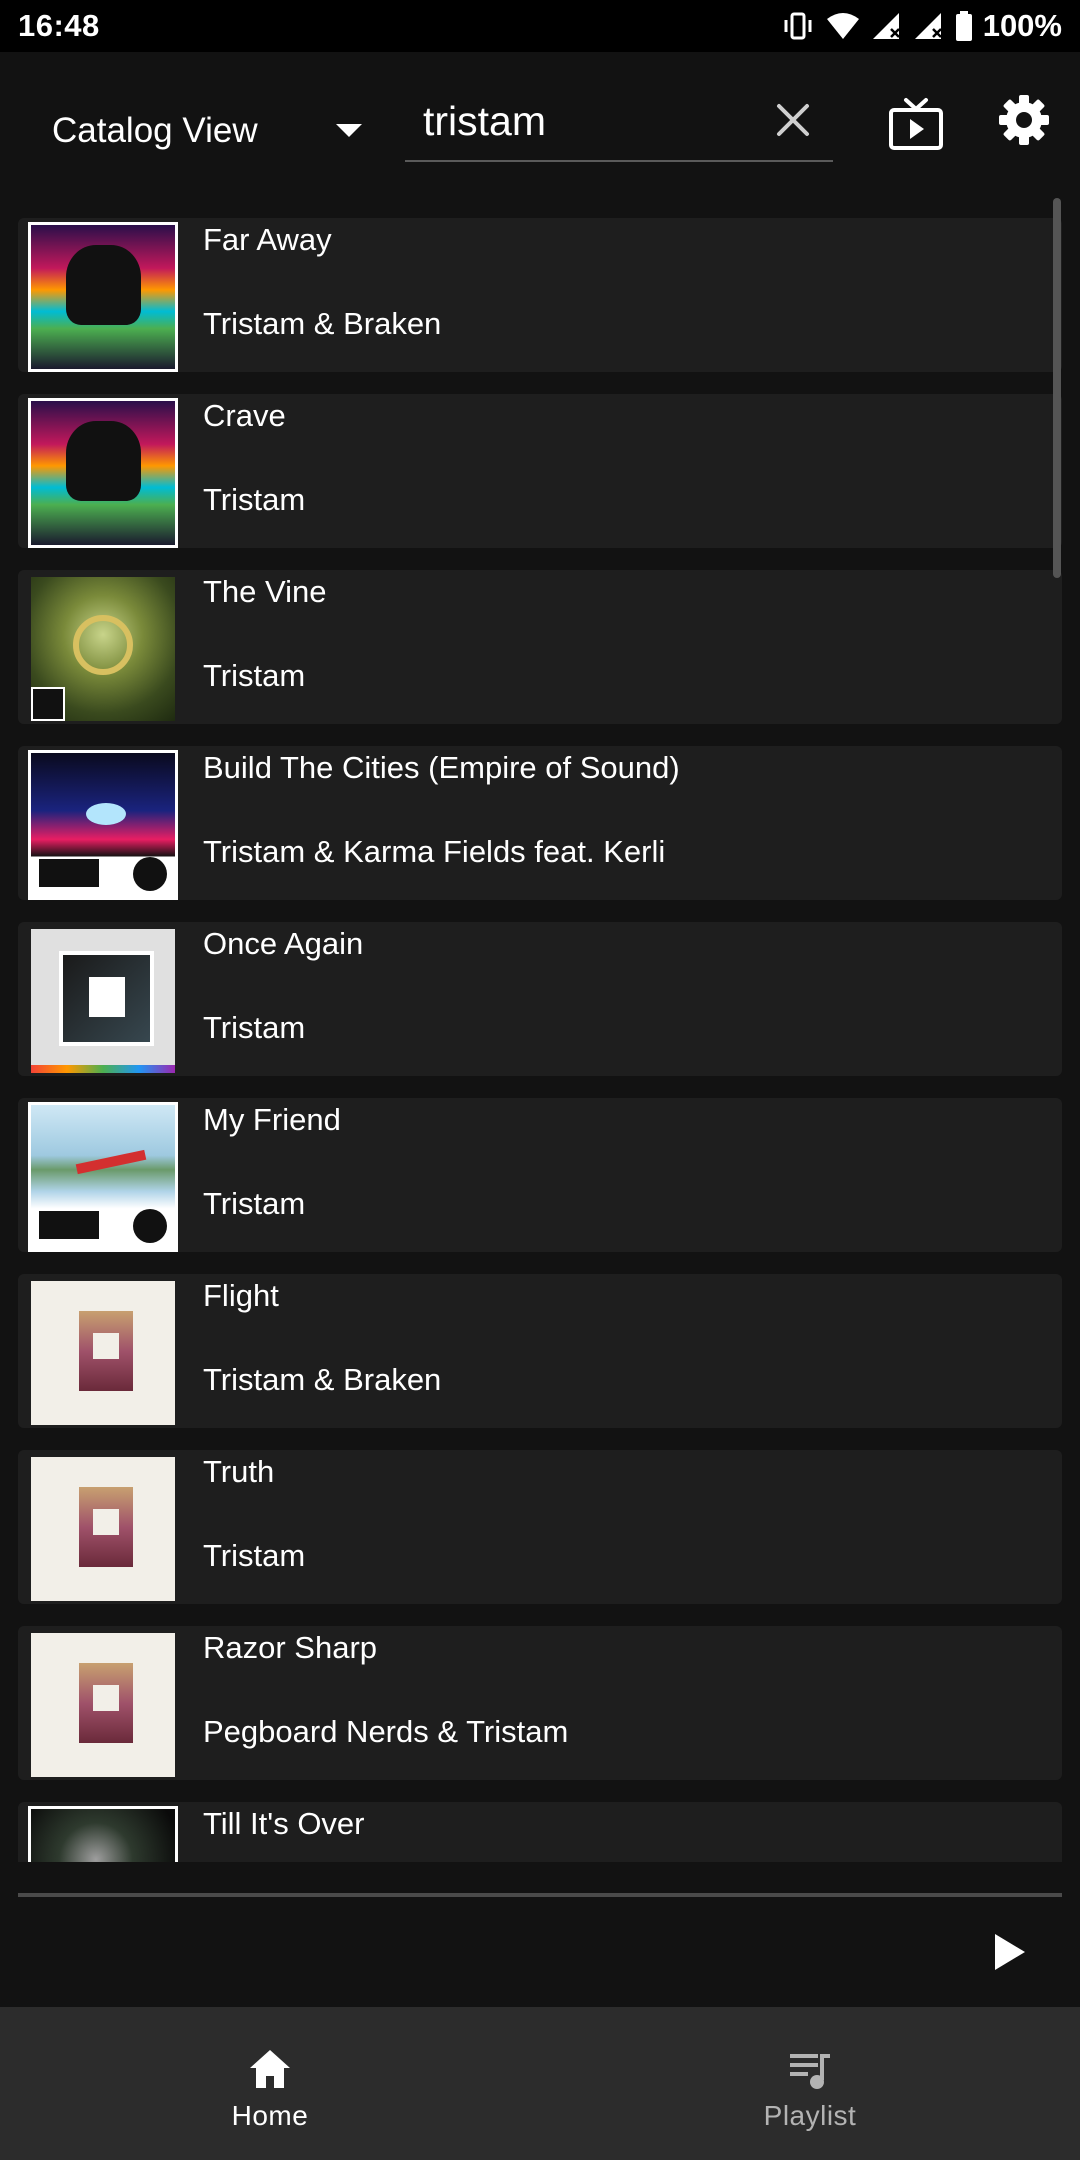  Describe the element at coordinates (886, 26) in the screenshot. I see `signal-icon` at that location.